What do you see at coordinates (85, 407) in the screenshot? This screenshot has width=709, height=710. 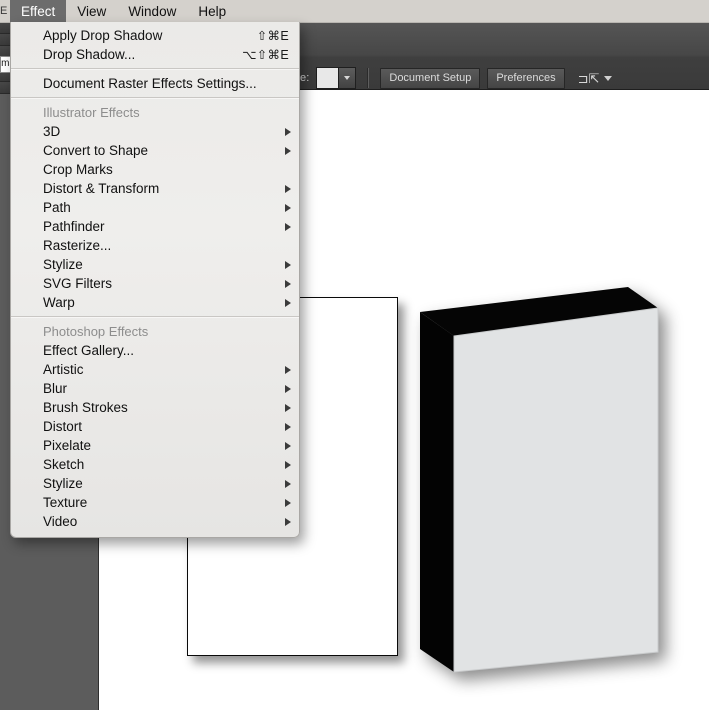 I see `menu-item-label: Brush Strokes` at bounding box center [85, 407].